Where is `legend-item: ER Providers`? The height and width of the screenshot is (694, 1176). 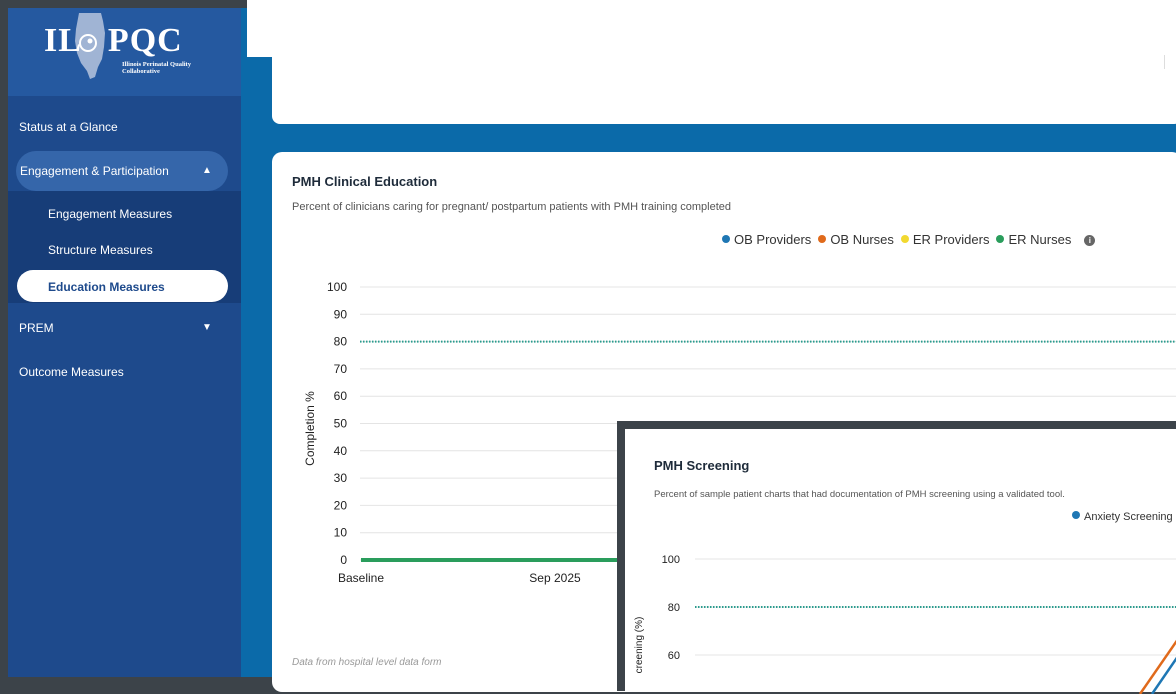 legend-item: ER Providers is located at coordinates (945, 239).